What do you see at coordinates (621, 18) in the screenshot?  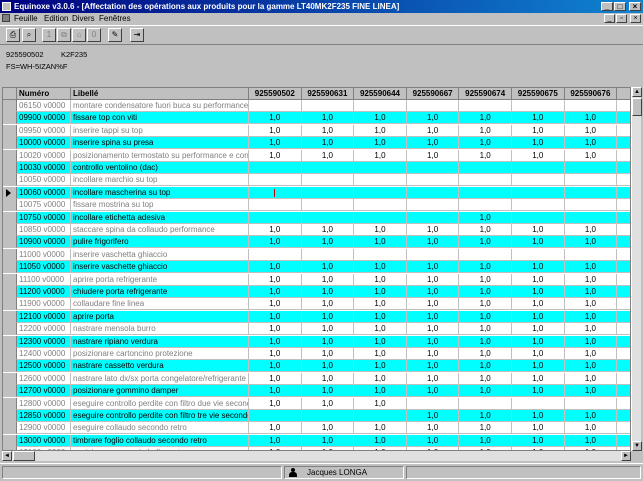 I see `child-restore-button: ▫` at bounding box center [621, 18].